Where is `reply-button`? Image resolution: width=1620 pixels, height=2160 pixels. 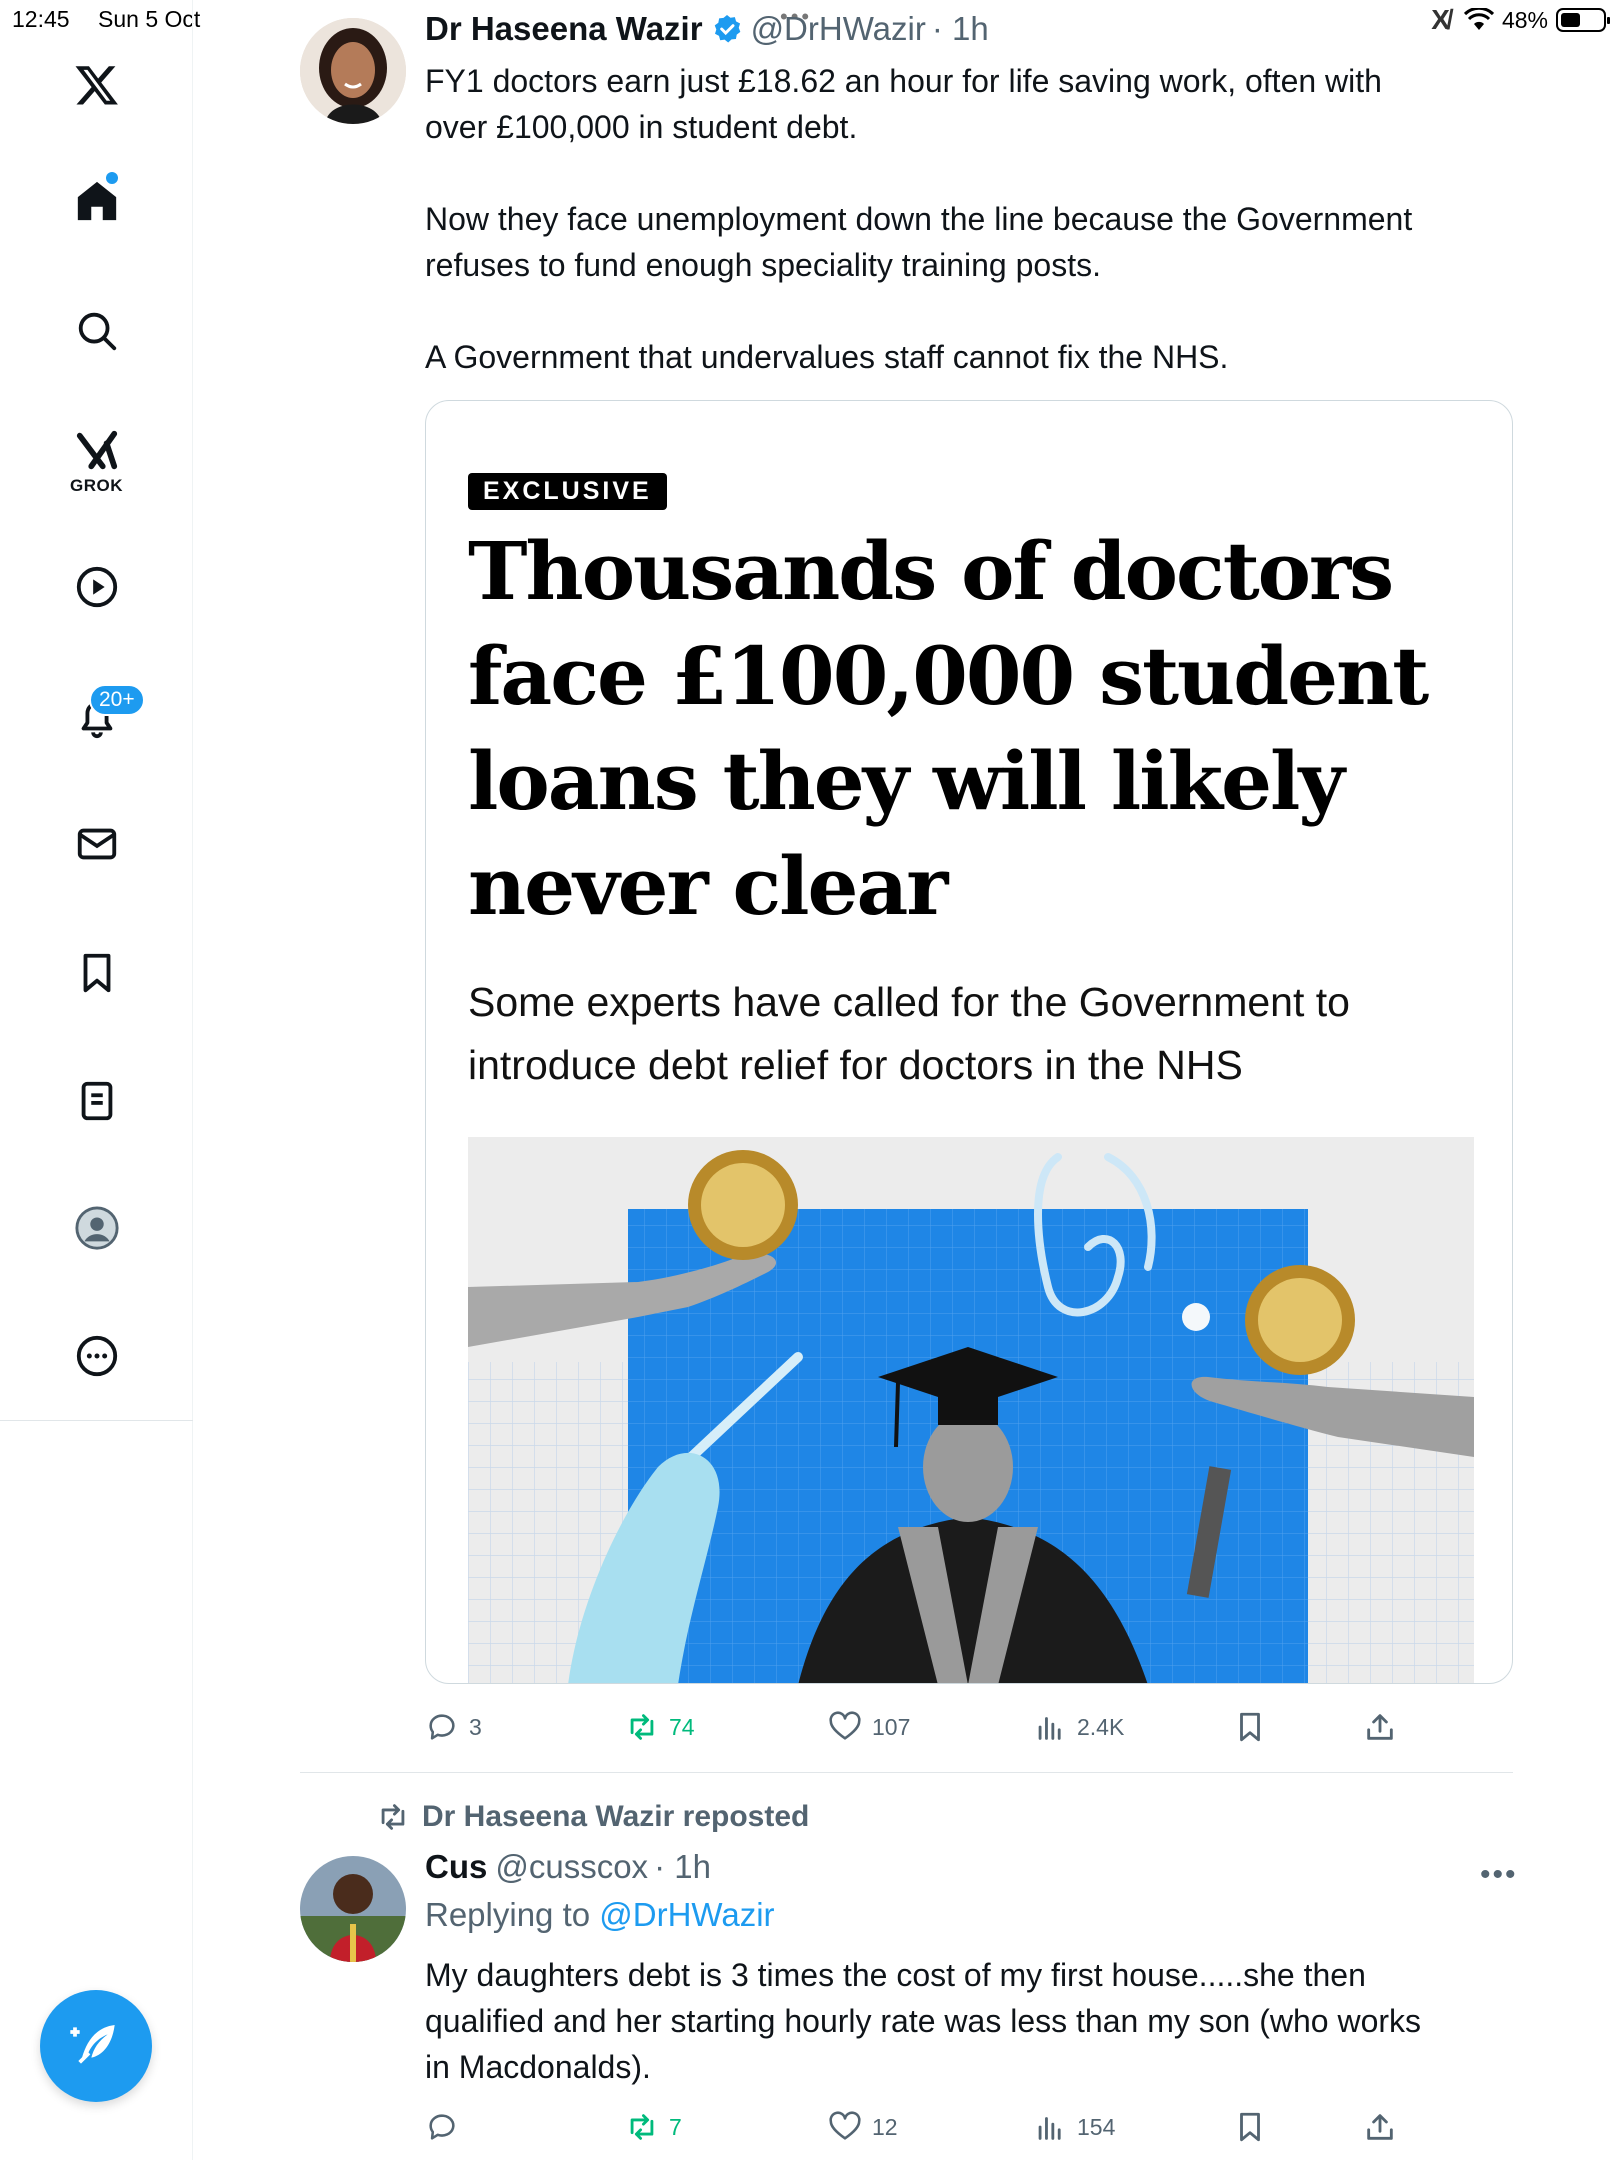 reply-button is located at coordinates (447, 2127).